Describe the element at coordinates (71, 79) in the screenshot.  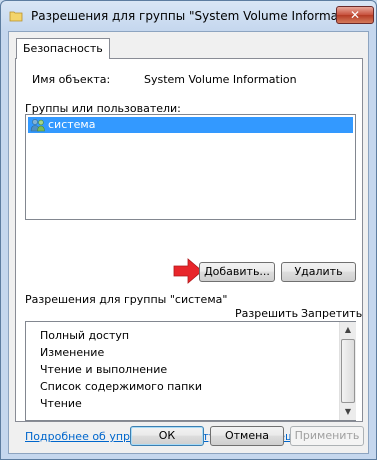
I see `object-name-label: Имя объекта:` at that location.